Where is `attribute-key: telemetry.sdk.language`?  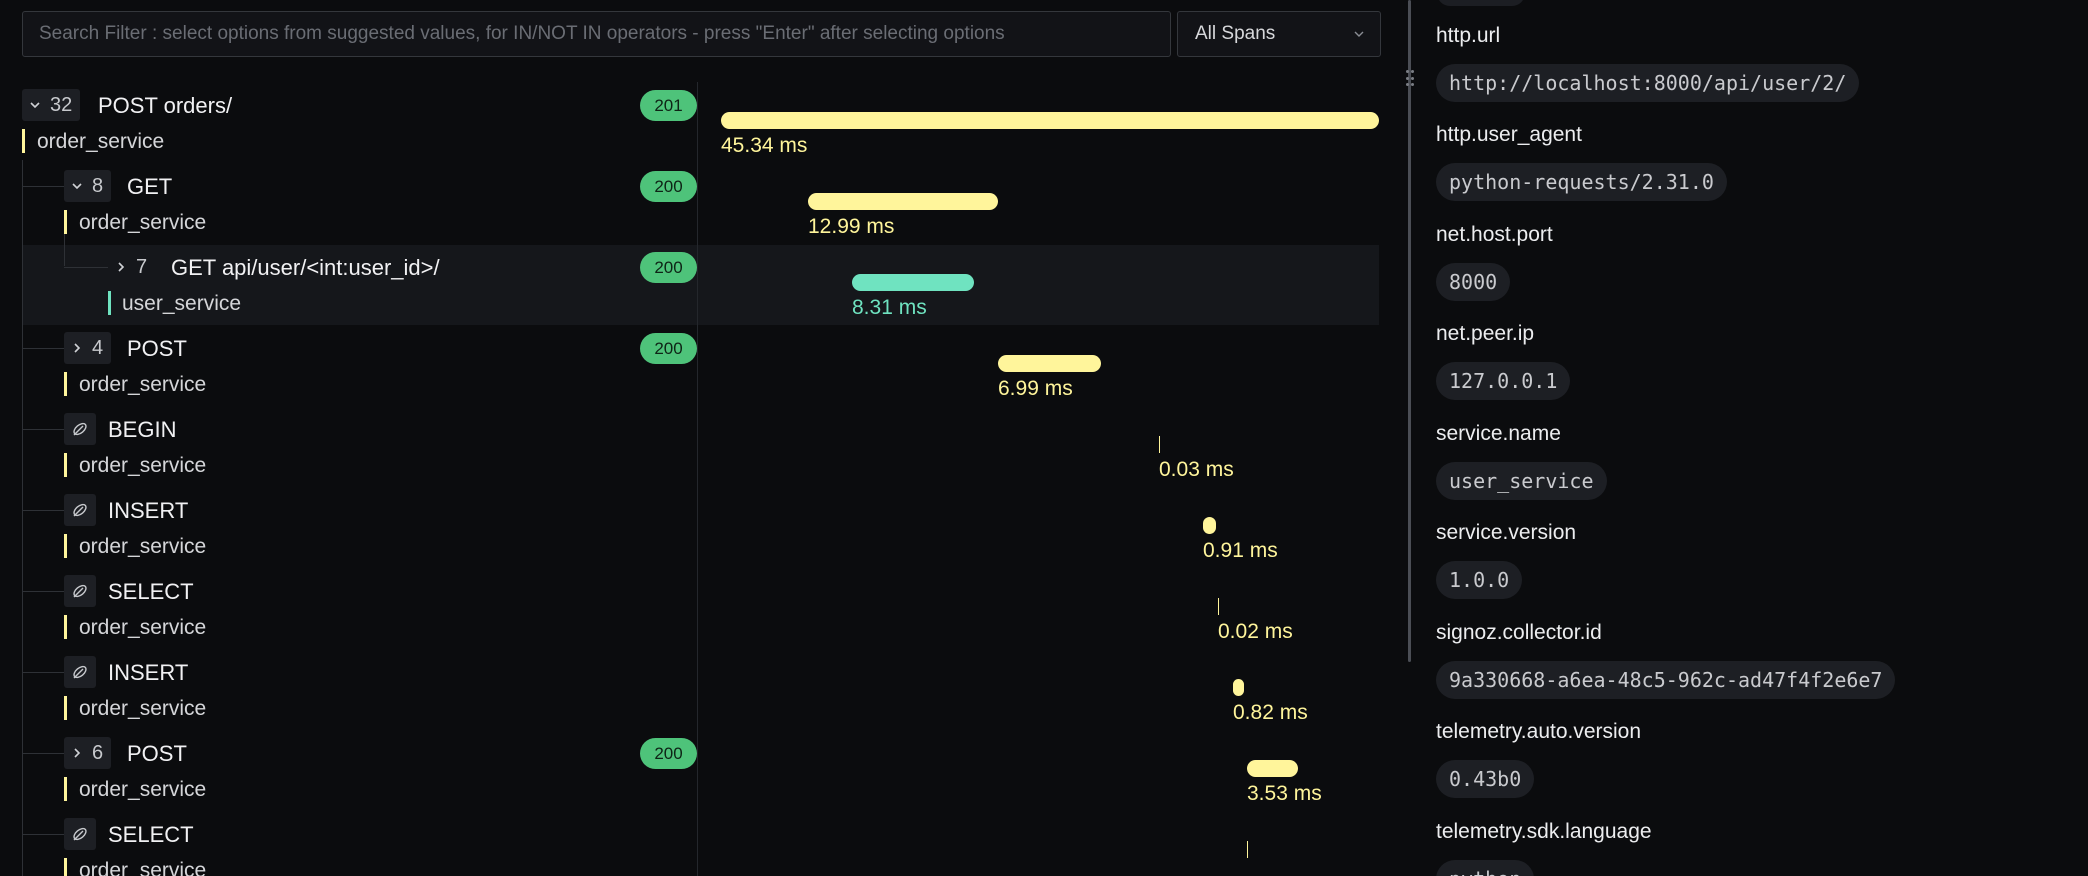
attribute-key: telemetry.sdk.language is located at coordinates (1544, 831).